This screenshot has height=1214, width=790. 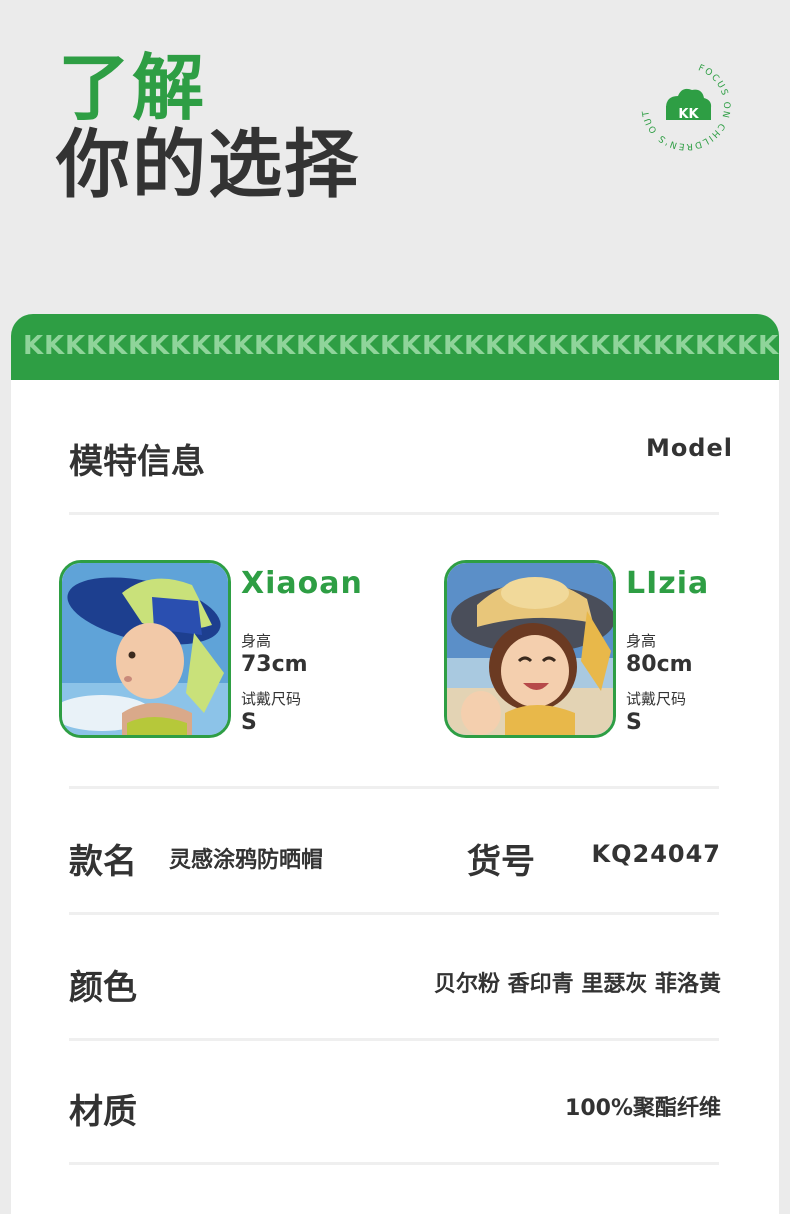 What do you see at coordinates (103, 988) in the screenshot?
I see `color-label: 颜色` at bounding box center [103, 988].